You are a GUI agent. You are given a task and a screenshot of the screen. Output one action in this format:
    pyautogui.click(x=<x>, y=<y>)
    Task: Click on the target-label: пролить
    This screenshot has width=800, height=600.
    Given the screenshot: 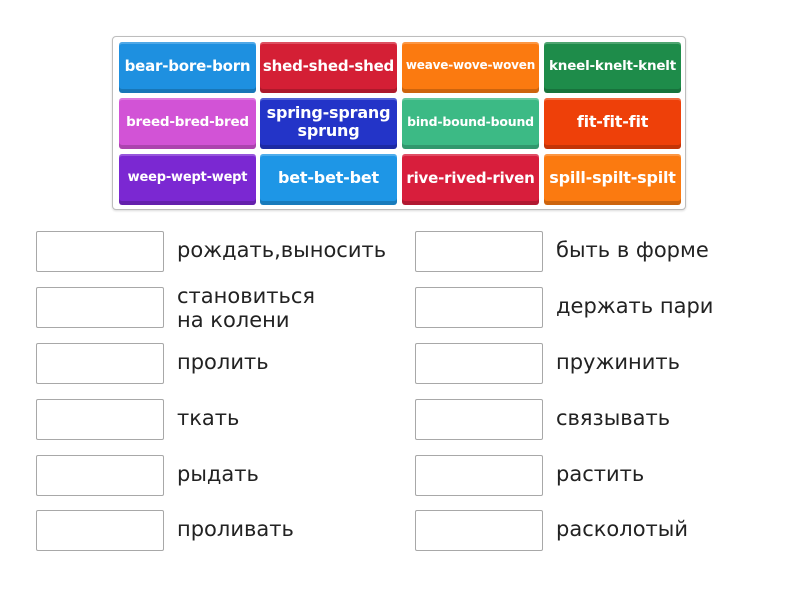 What is the action you would take?
    pyautogui.click(x=223, y=362)
    